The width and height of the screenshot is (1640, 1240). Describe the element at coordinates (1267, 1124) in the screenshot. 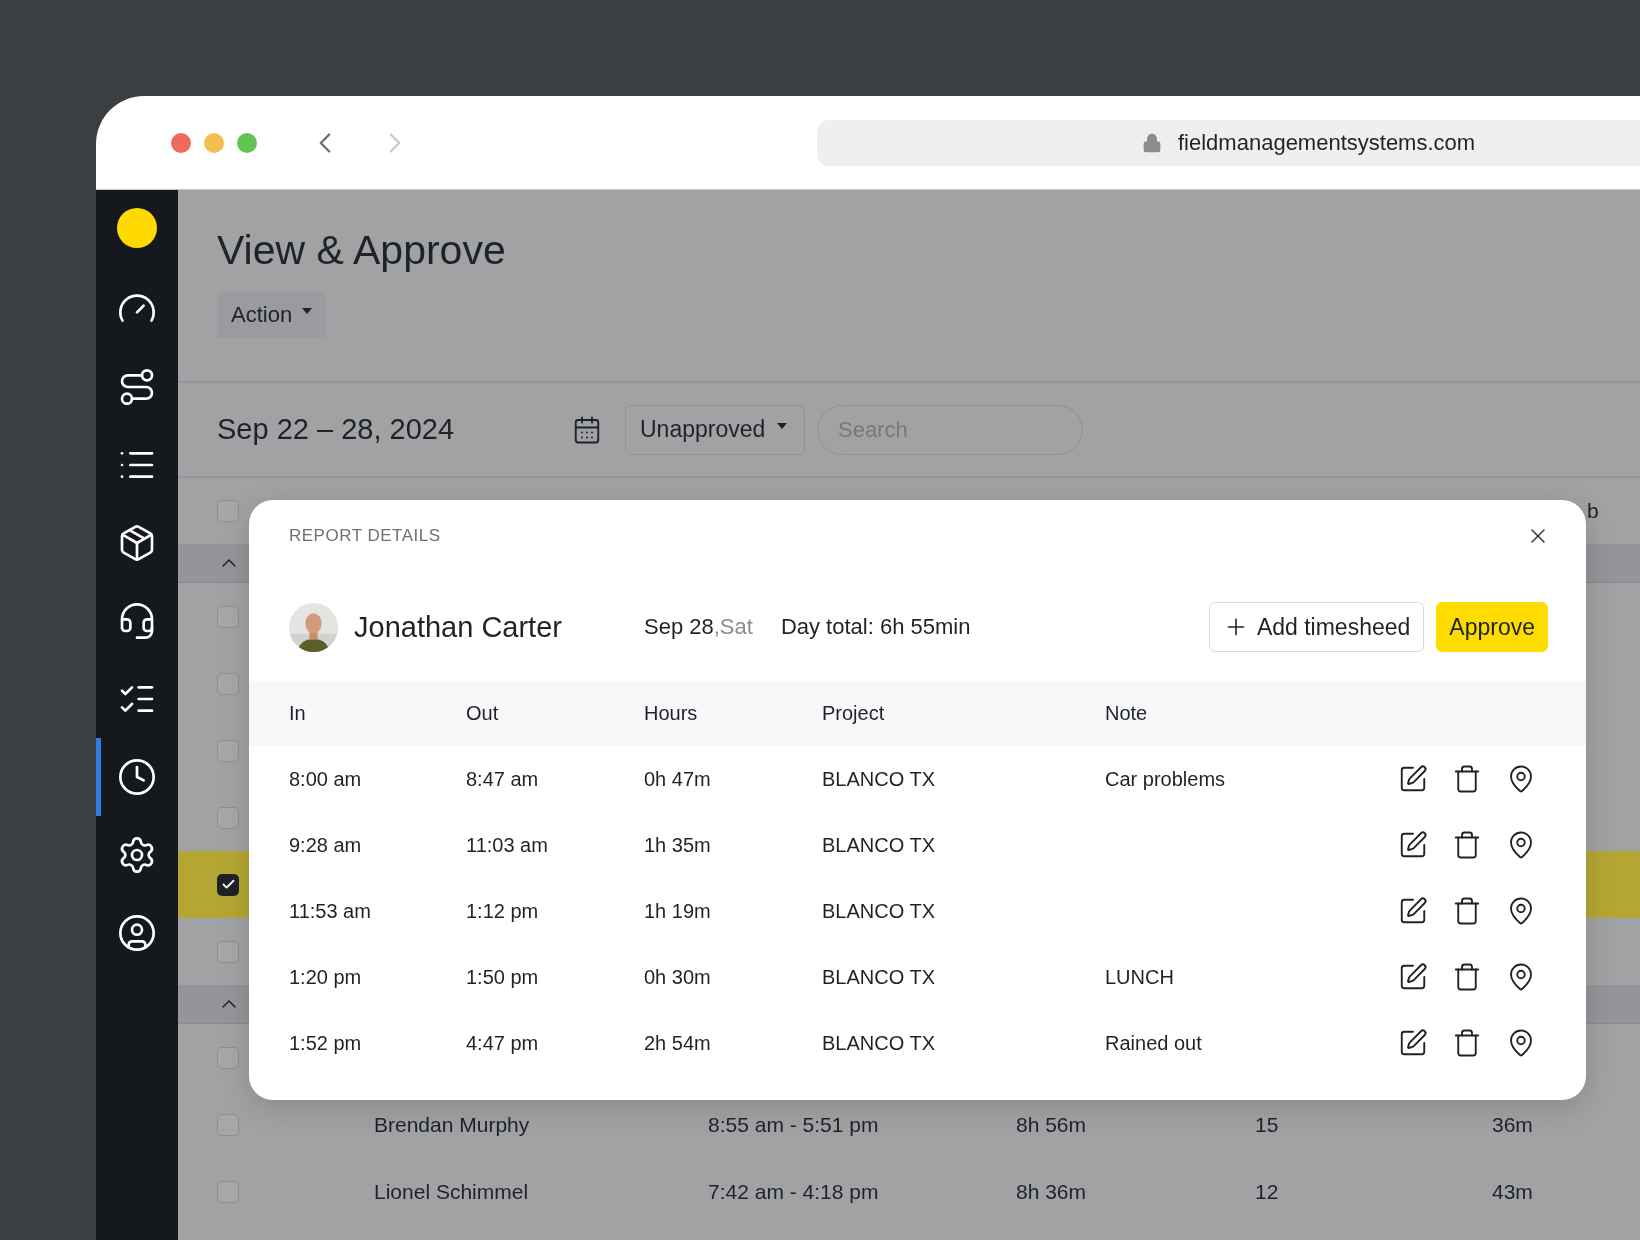

I see `table-cell-text: 15` at that location.